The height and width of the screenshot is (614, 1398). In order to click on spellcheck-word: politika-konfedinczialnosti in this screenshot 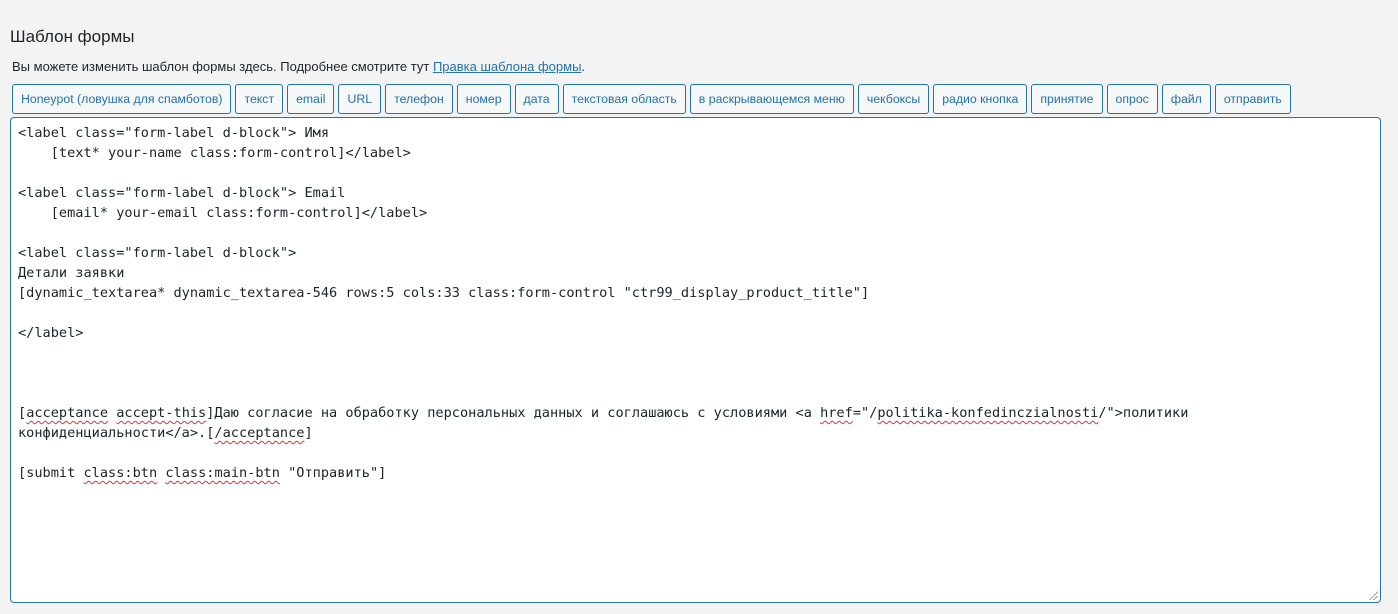, I will do `click(988, 413)`.